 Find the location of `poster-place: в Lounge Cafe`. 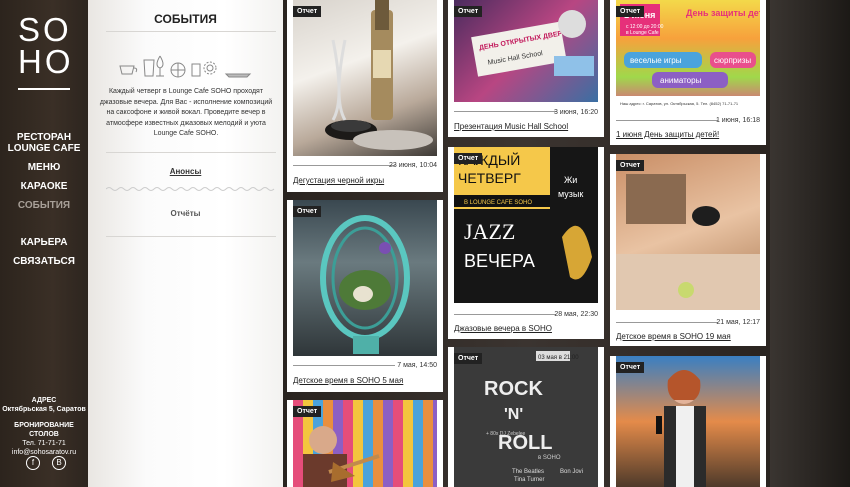

poster-place: в Lounge Cafe is located at coordinates (642, 33).